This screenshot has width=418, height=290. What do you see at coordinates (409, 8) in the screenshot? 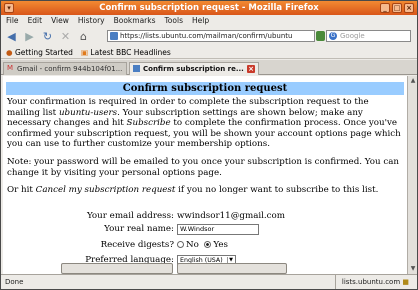
I see `close-window-button: ×` at bounding box center [409, 8].